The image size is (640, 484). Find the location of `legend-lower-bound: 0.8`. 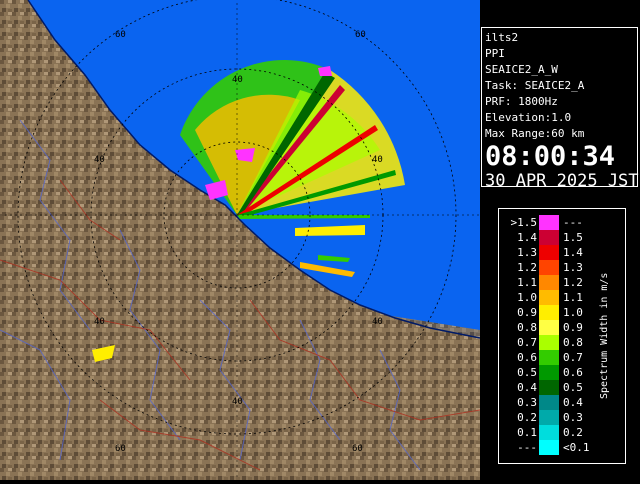

legend-lower-bound: 0.8 is located at coordinates (527, 327).